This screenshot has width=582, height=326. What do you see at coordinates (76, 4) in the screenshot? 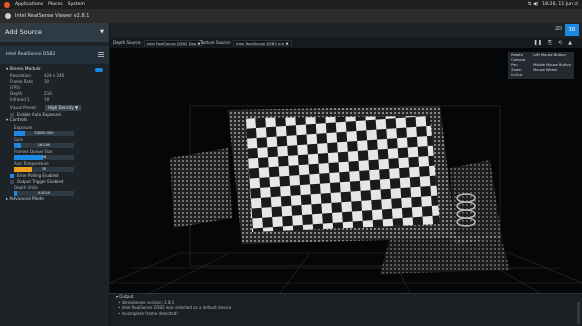
I see `menu-system: System` at bounding box center [76, 4].